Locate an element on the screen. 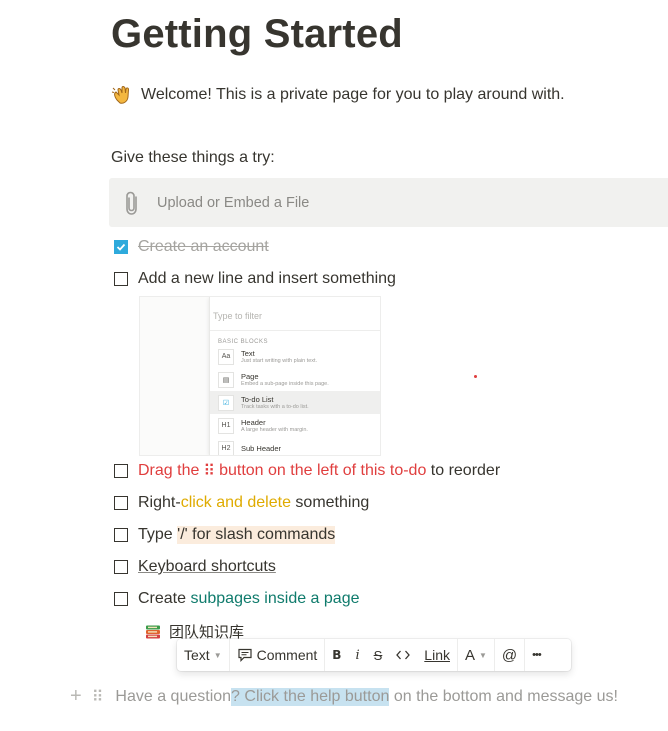 This screenshot has width=668, height=731. todo-item: Keyboard shortcuts is located at coordinates (195, 567).